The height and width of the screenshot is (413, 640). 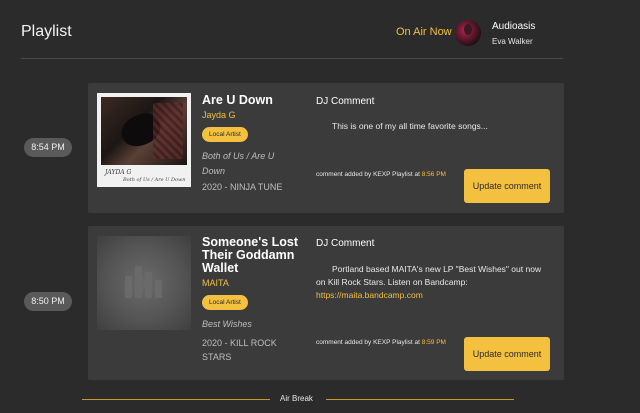 What do you see at coordinates (118, 172) in the screenshot?
I see `album-art-text: JAYDA G` at bounding box center [118, 172].